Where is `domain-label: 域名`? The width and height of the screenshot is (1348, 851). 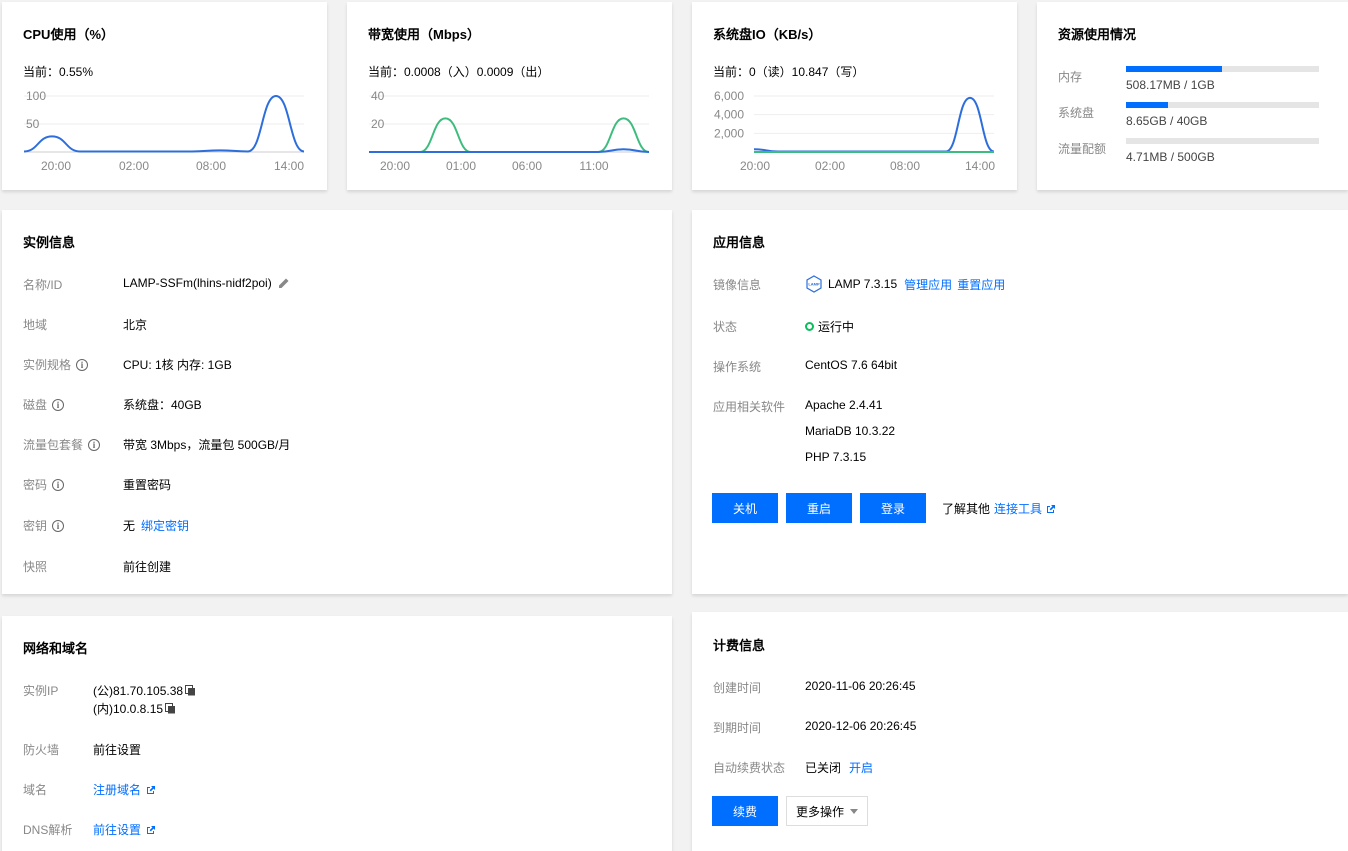
domain-label: 域名 is located at coordinates (35, 790).